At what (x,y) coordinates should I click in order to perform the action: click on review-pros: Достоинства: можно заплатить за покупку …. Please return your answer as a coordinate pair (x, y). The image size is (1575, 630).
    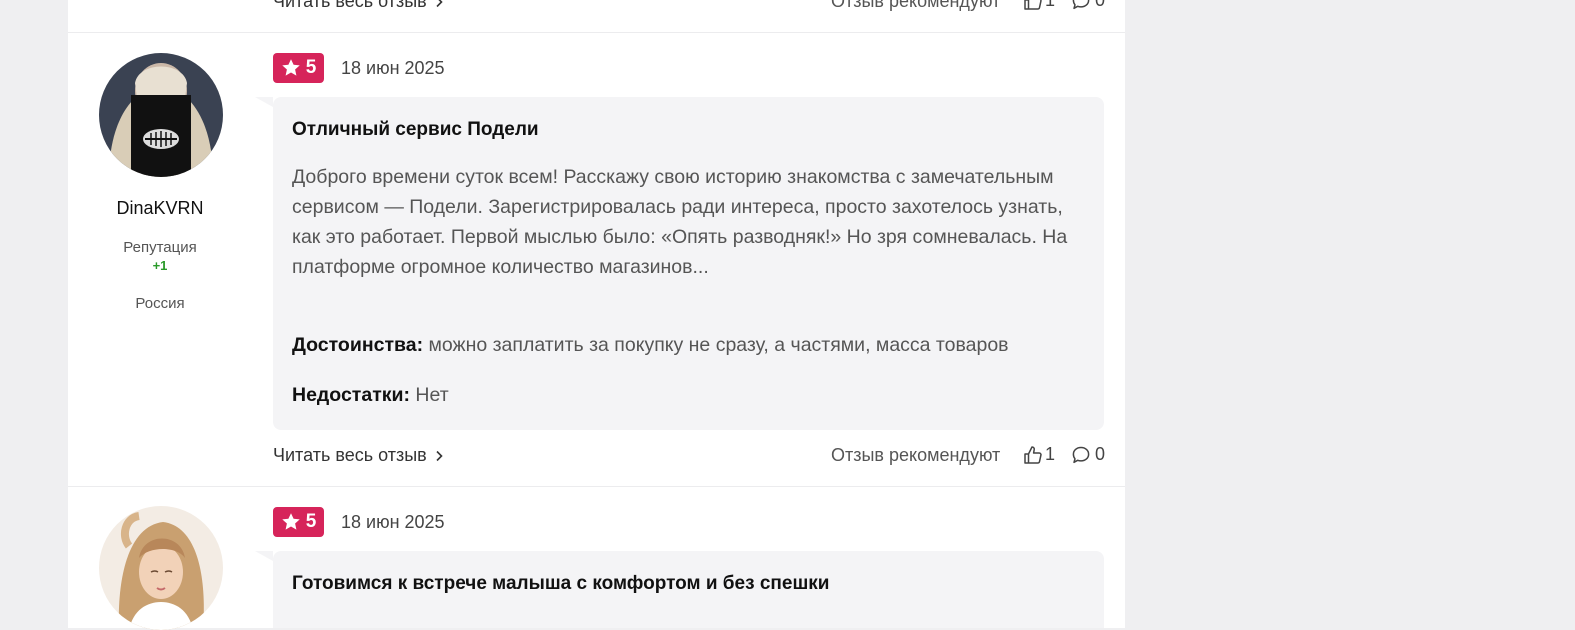
    Looking at the image, I should click on (650, 345).